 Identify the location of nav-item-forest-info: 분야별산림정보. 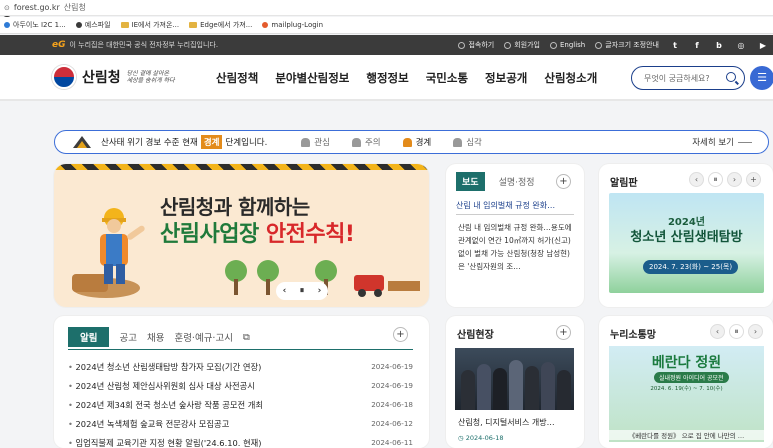
(312, 78).